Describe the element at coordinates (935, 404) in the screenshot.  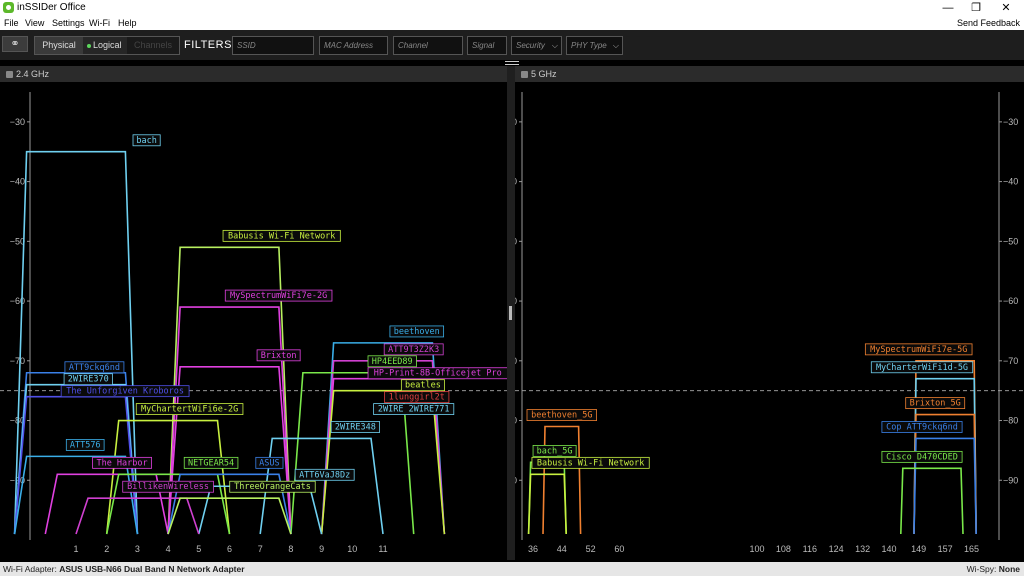
I see `network-label: Brixton_5G` at that location.